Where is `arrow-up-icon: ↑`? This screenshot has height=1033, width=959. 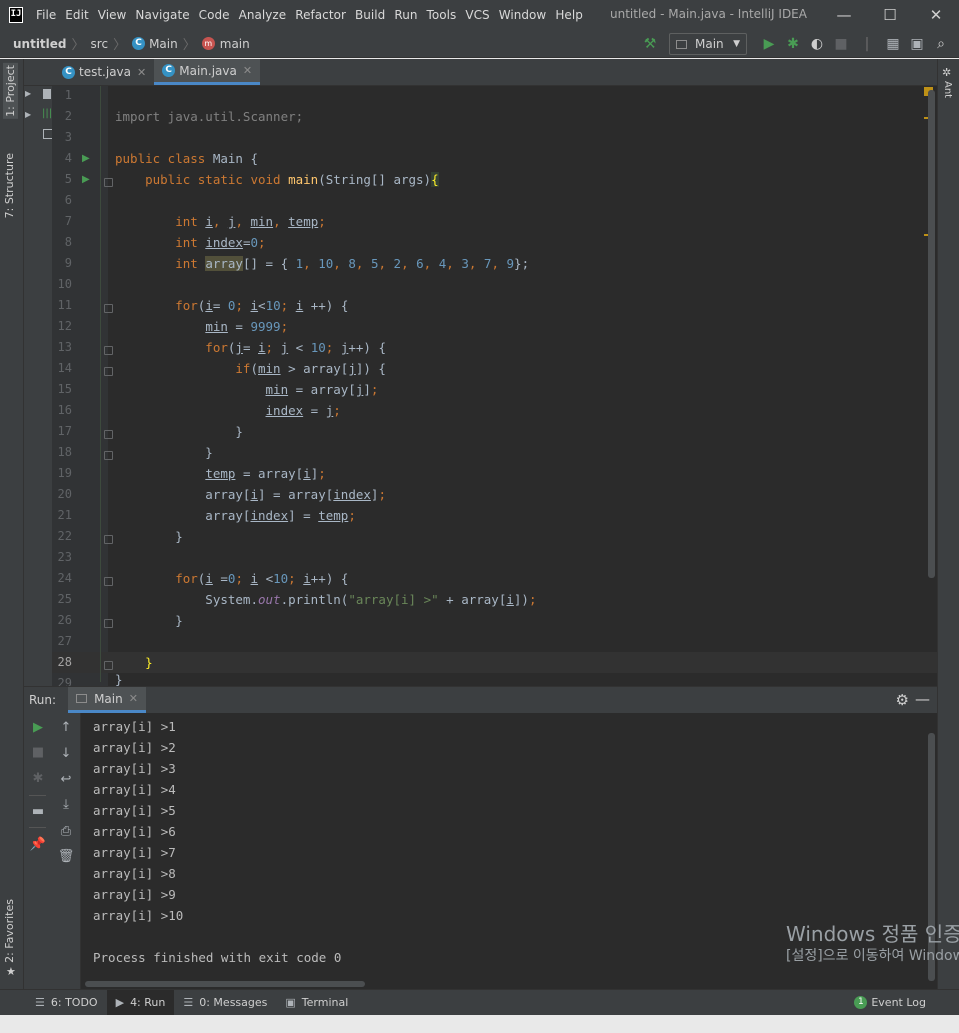
arrow-up-icon: ↑ is located at coordinates (66, 727).